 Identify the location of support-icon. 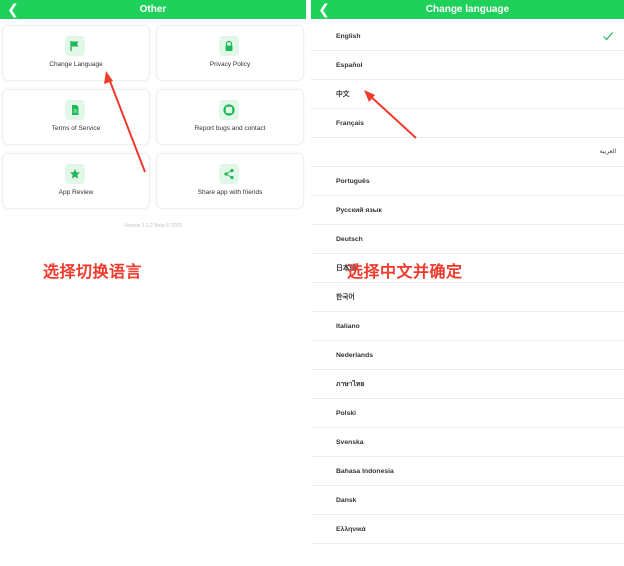
(229, 110).